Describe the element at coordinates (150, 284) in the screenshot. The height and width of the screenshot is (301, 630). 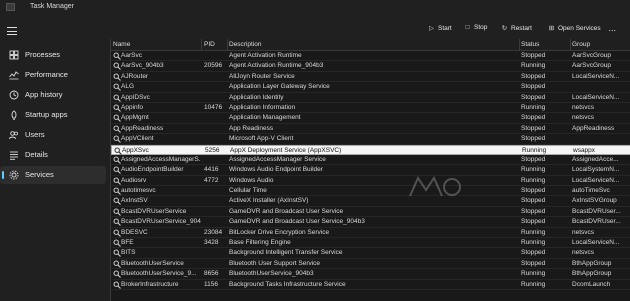
I see `service-name: BrokerInfrastructure` at that location.